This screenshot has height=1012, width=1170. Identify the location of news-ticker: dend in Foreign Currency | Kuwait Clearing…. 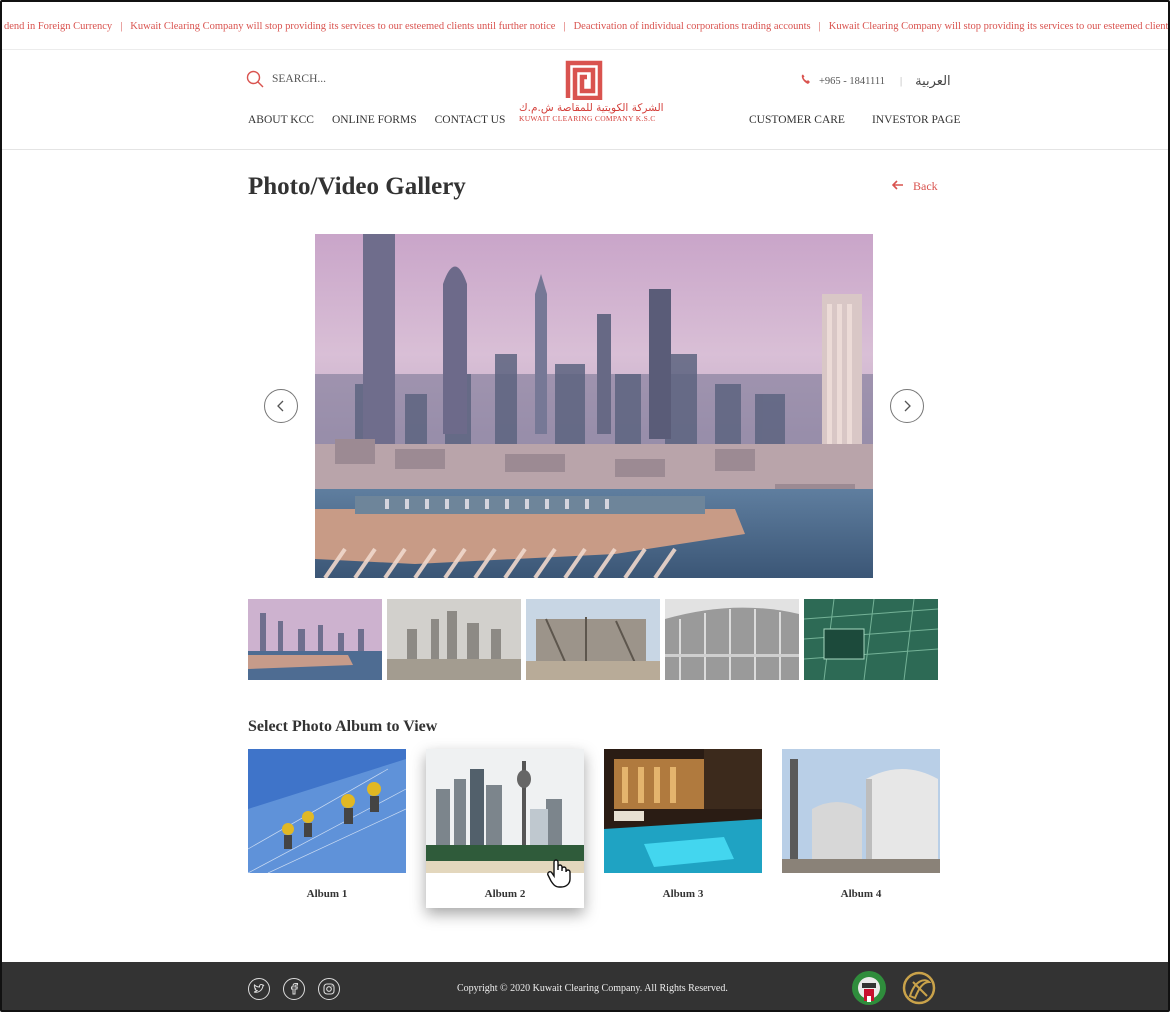
(585, 28).